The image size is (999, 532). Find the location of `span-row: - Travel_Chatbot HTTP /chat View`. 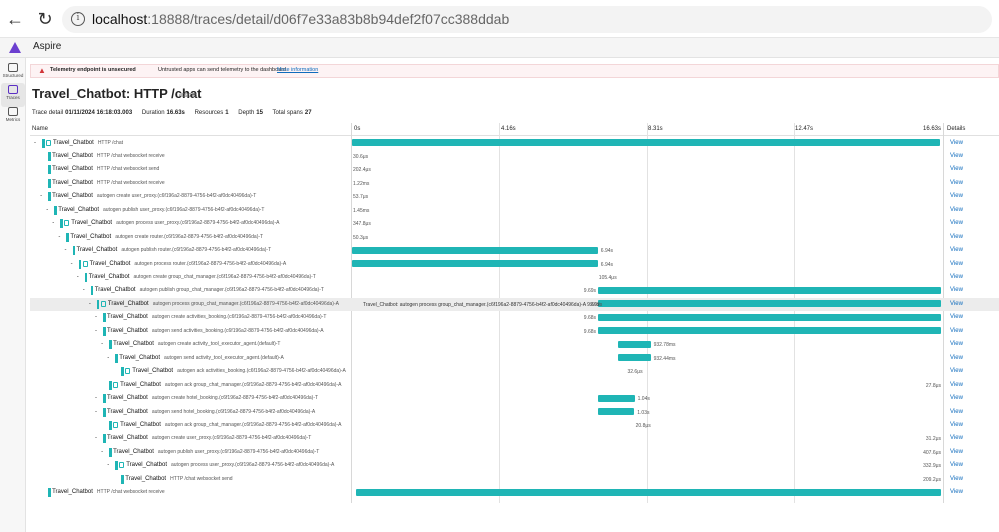

span-row: - Travel_Chatbot HTTP /chat View is located at coordinates (514, 144).